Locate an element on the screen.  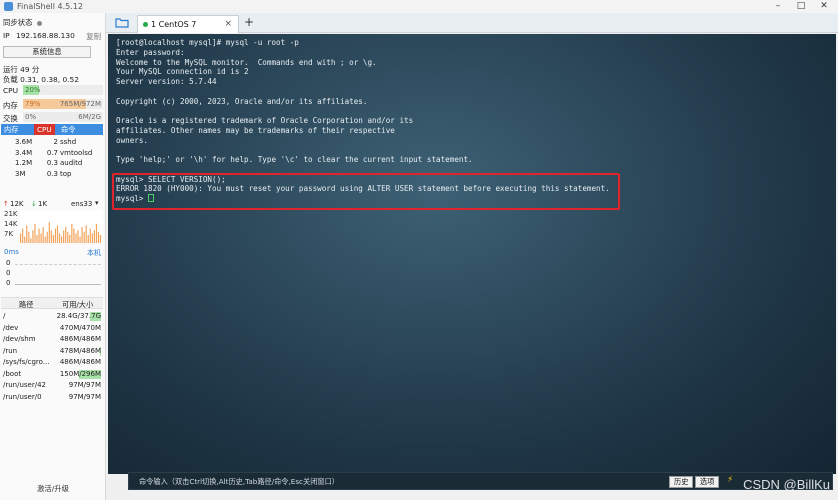
memory-amount: 765M/972M is located at coordinates (80, 104).